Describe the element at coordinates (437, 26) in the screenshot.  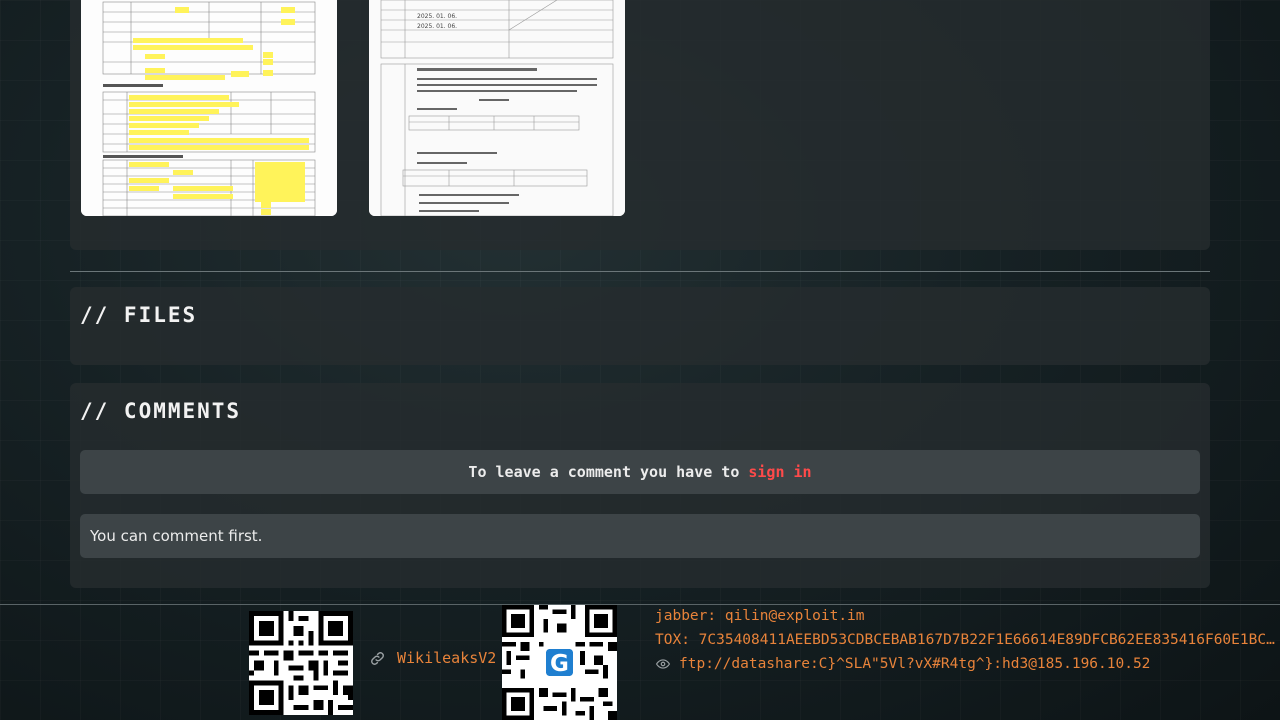
I see `doc2-date-2: 2025. 01. 06.` at that location.